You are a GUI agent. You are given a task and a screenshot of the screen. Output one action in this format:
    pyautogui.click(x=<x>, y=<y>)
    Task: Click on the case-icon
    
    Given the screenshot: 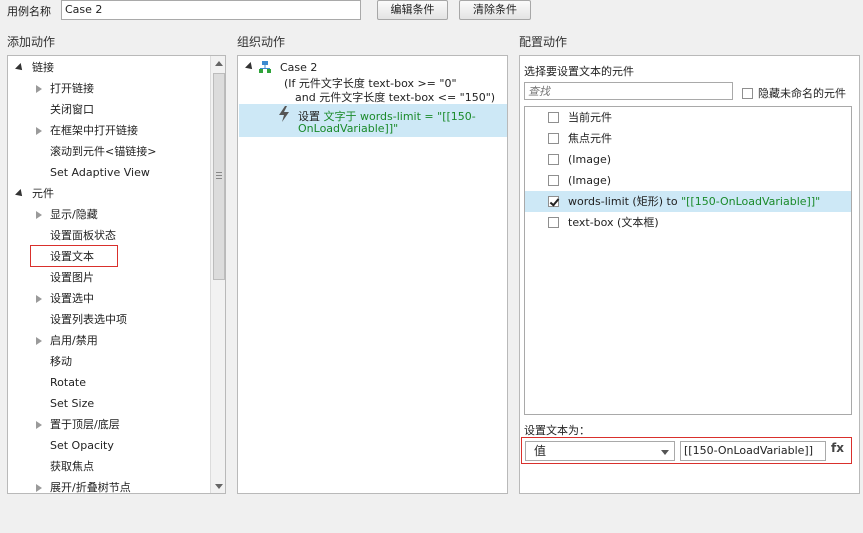 What is the action you would take?
    pyautogui.click(x=265, y=67)
    